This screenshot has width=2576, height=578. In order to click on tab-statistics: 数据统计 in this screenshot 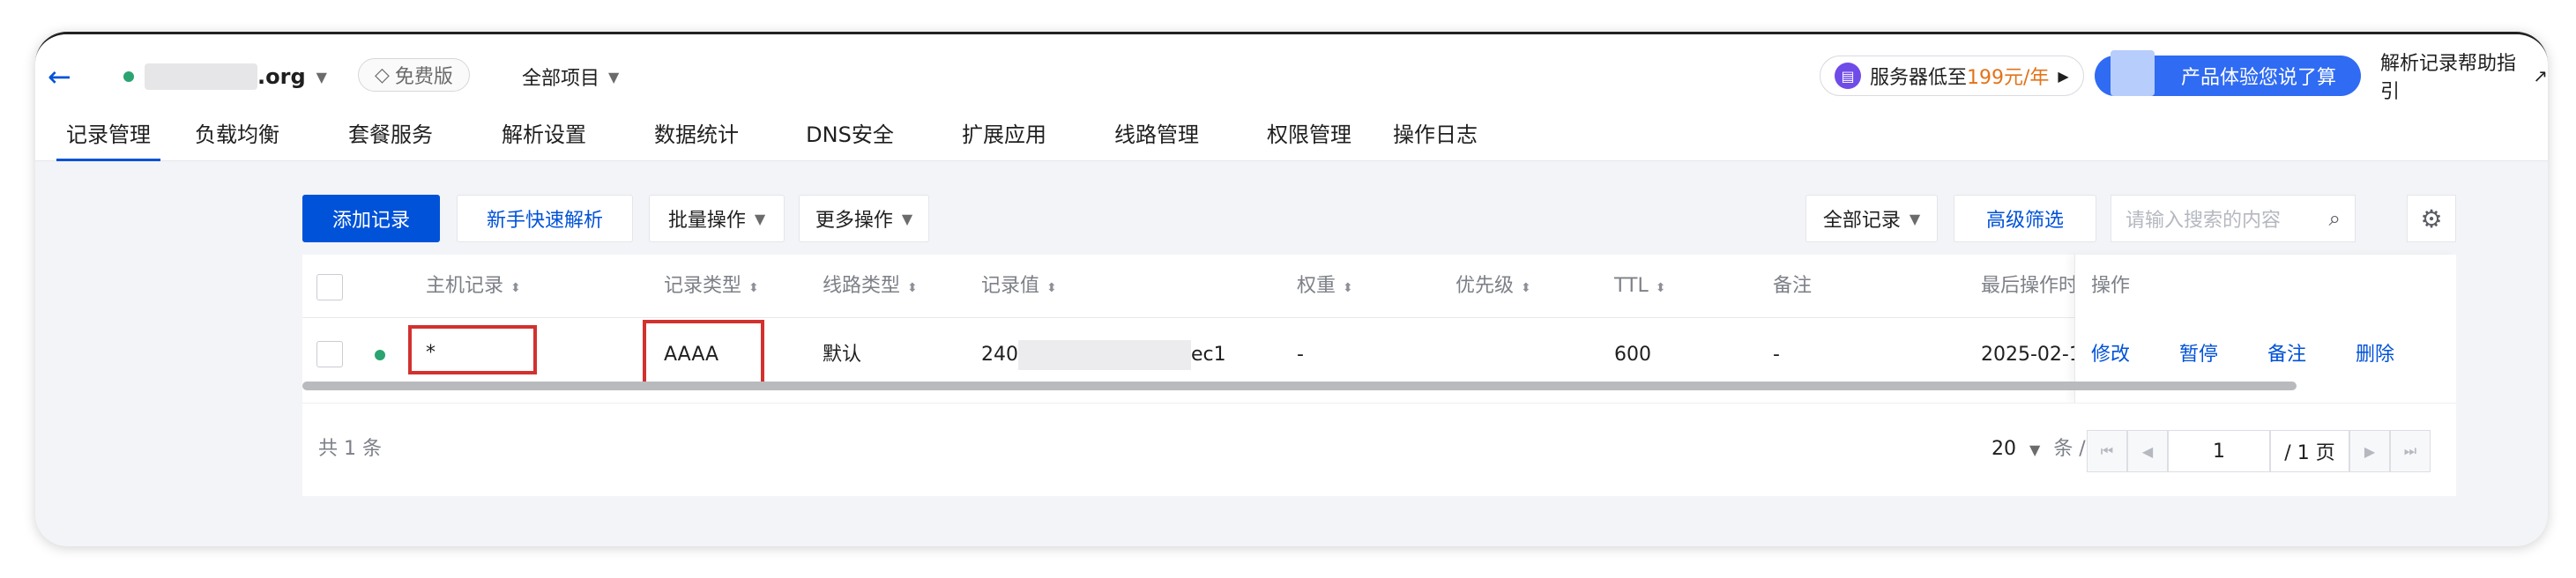, I will do `click(696, 138)`.